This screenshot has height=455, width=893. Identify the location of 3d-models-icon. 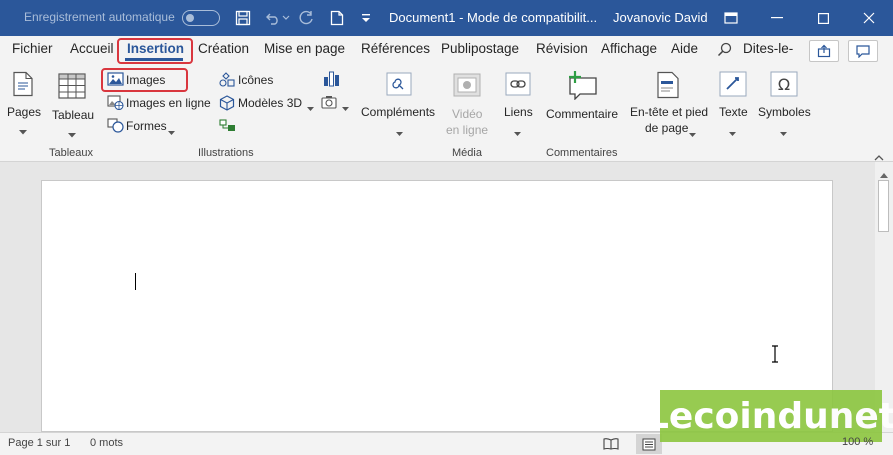
(227, 104).